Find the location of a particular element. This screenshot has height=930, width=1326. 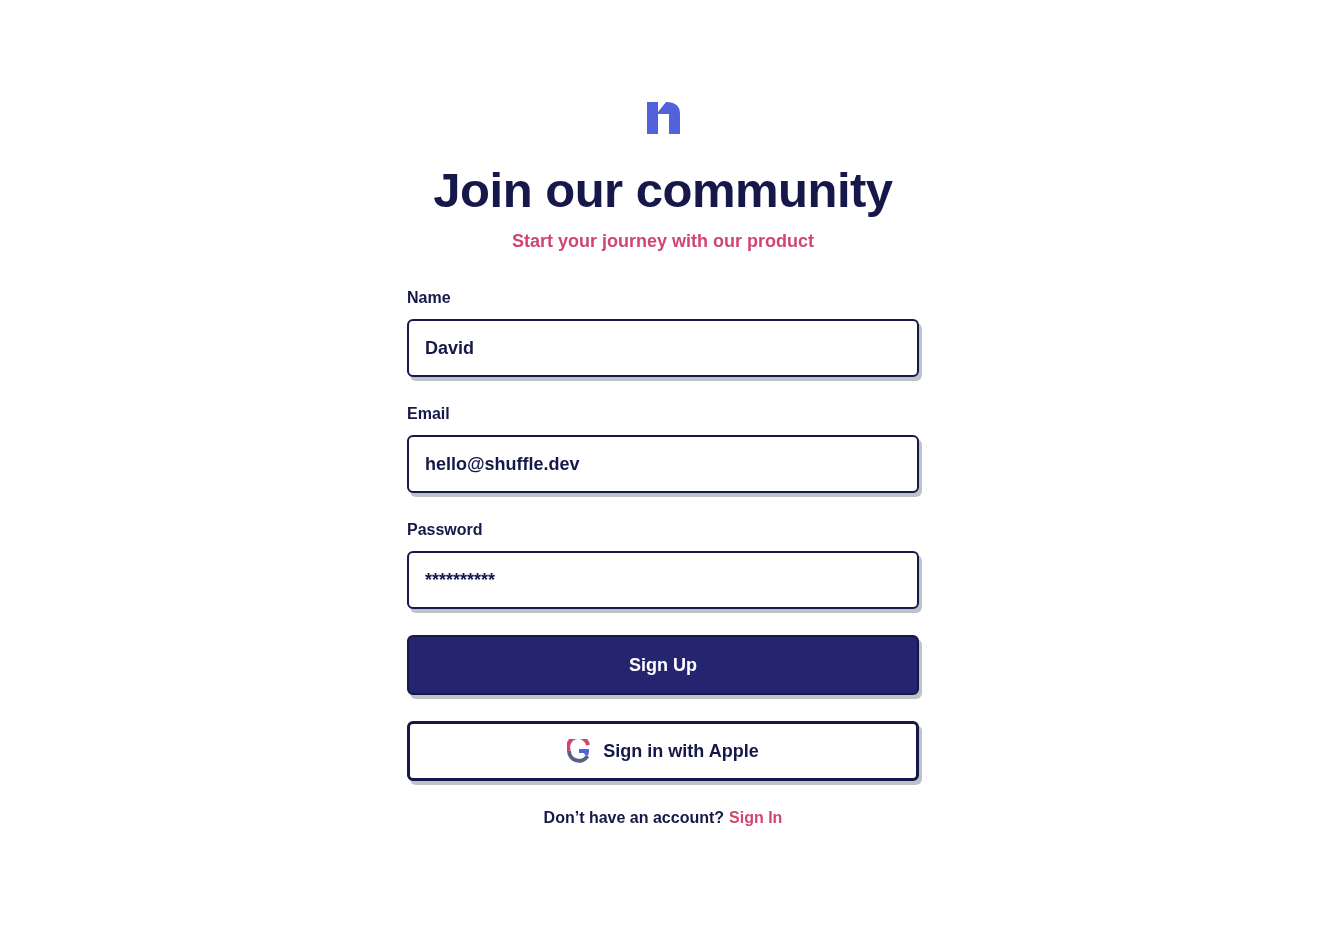

field-label: Email is located at coordinates (429, 414).